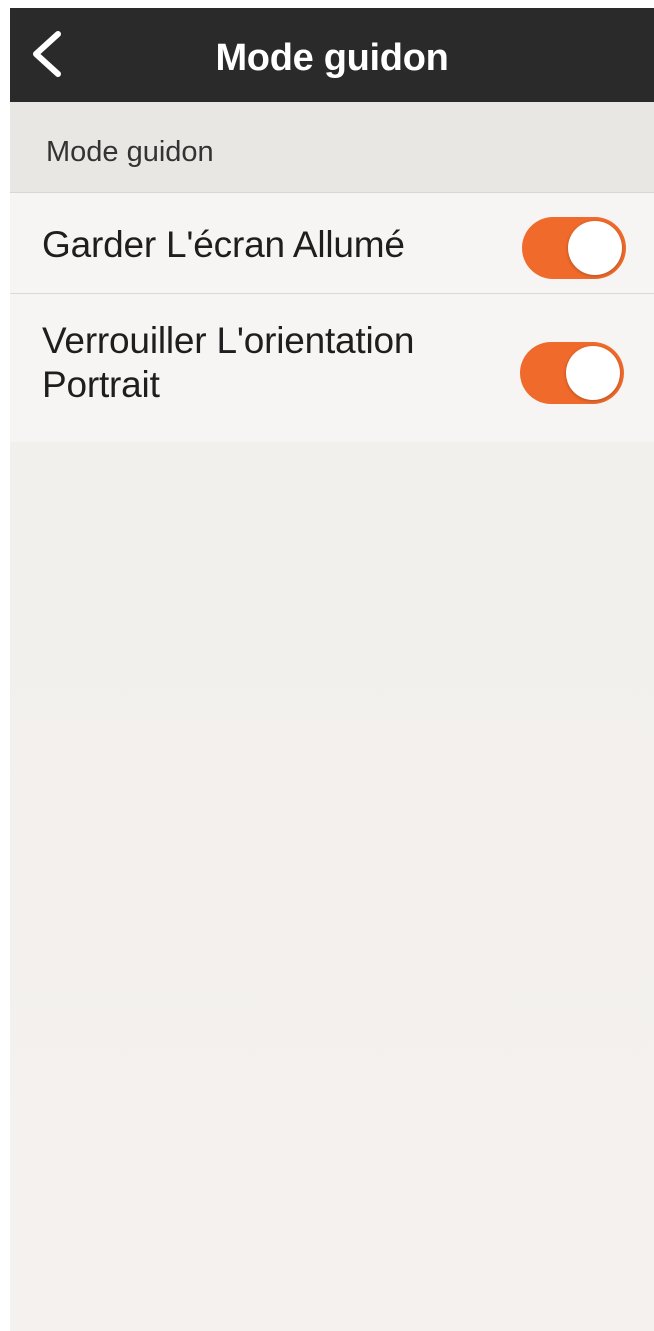 The width and height of the screenshot is (654, 1331). I want to click on navigation-bar: Mode guidon, so click(332, 55).